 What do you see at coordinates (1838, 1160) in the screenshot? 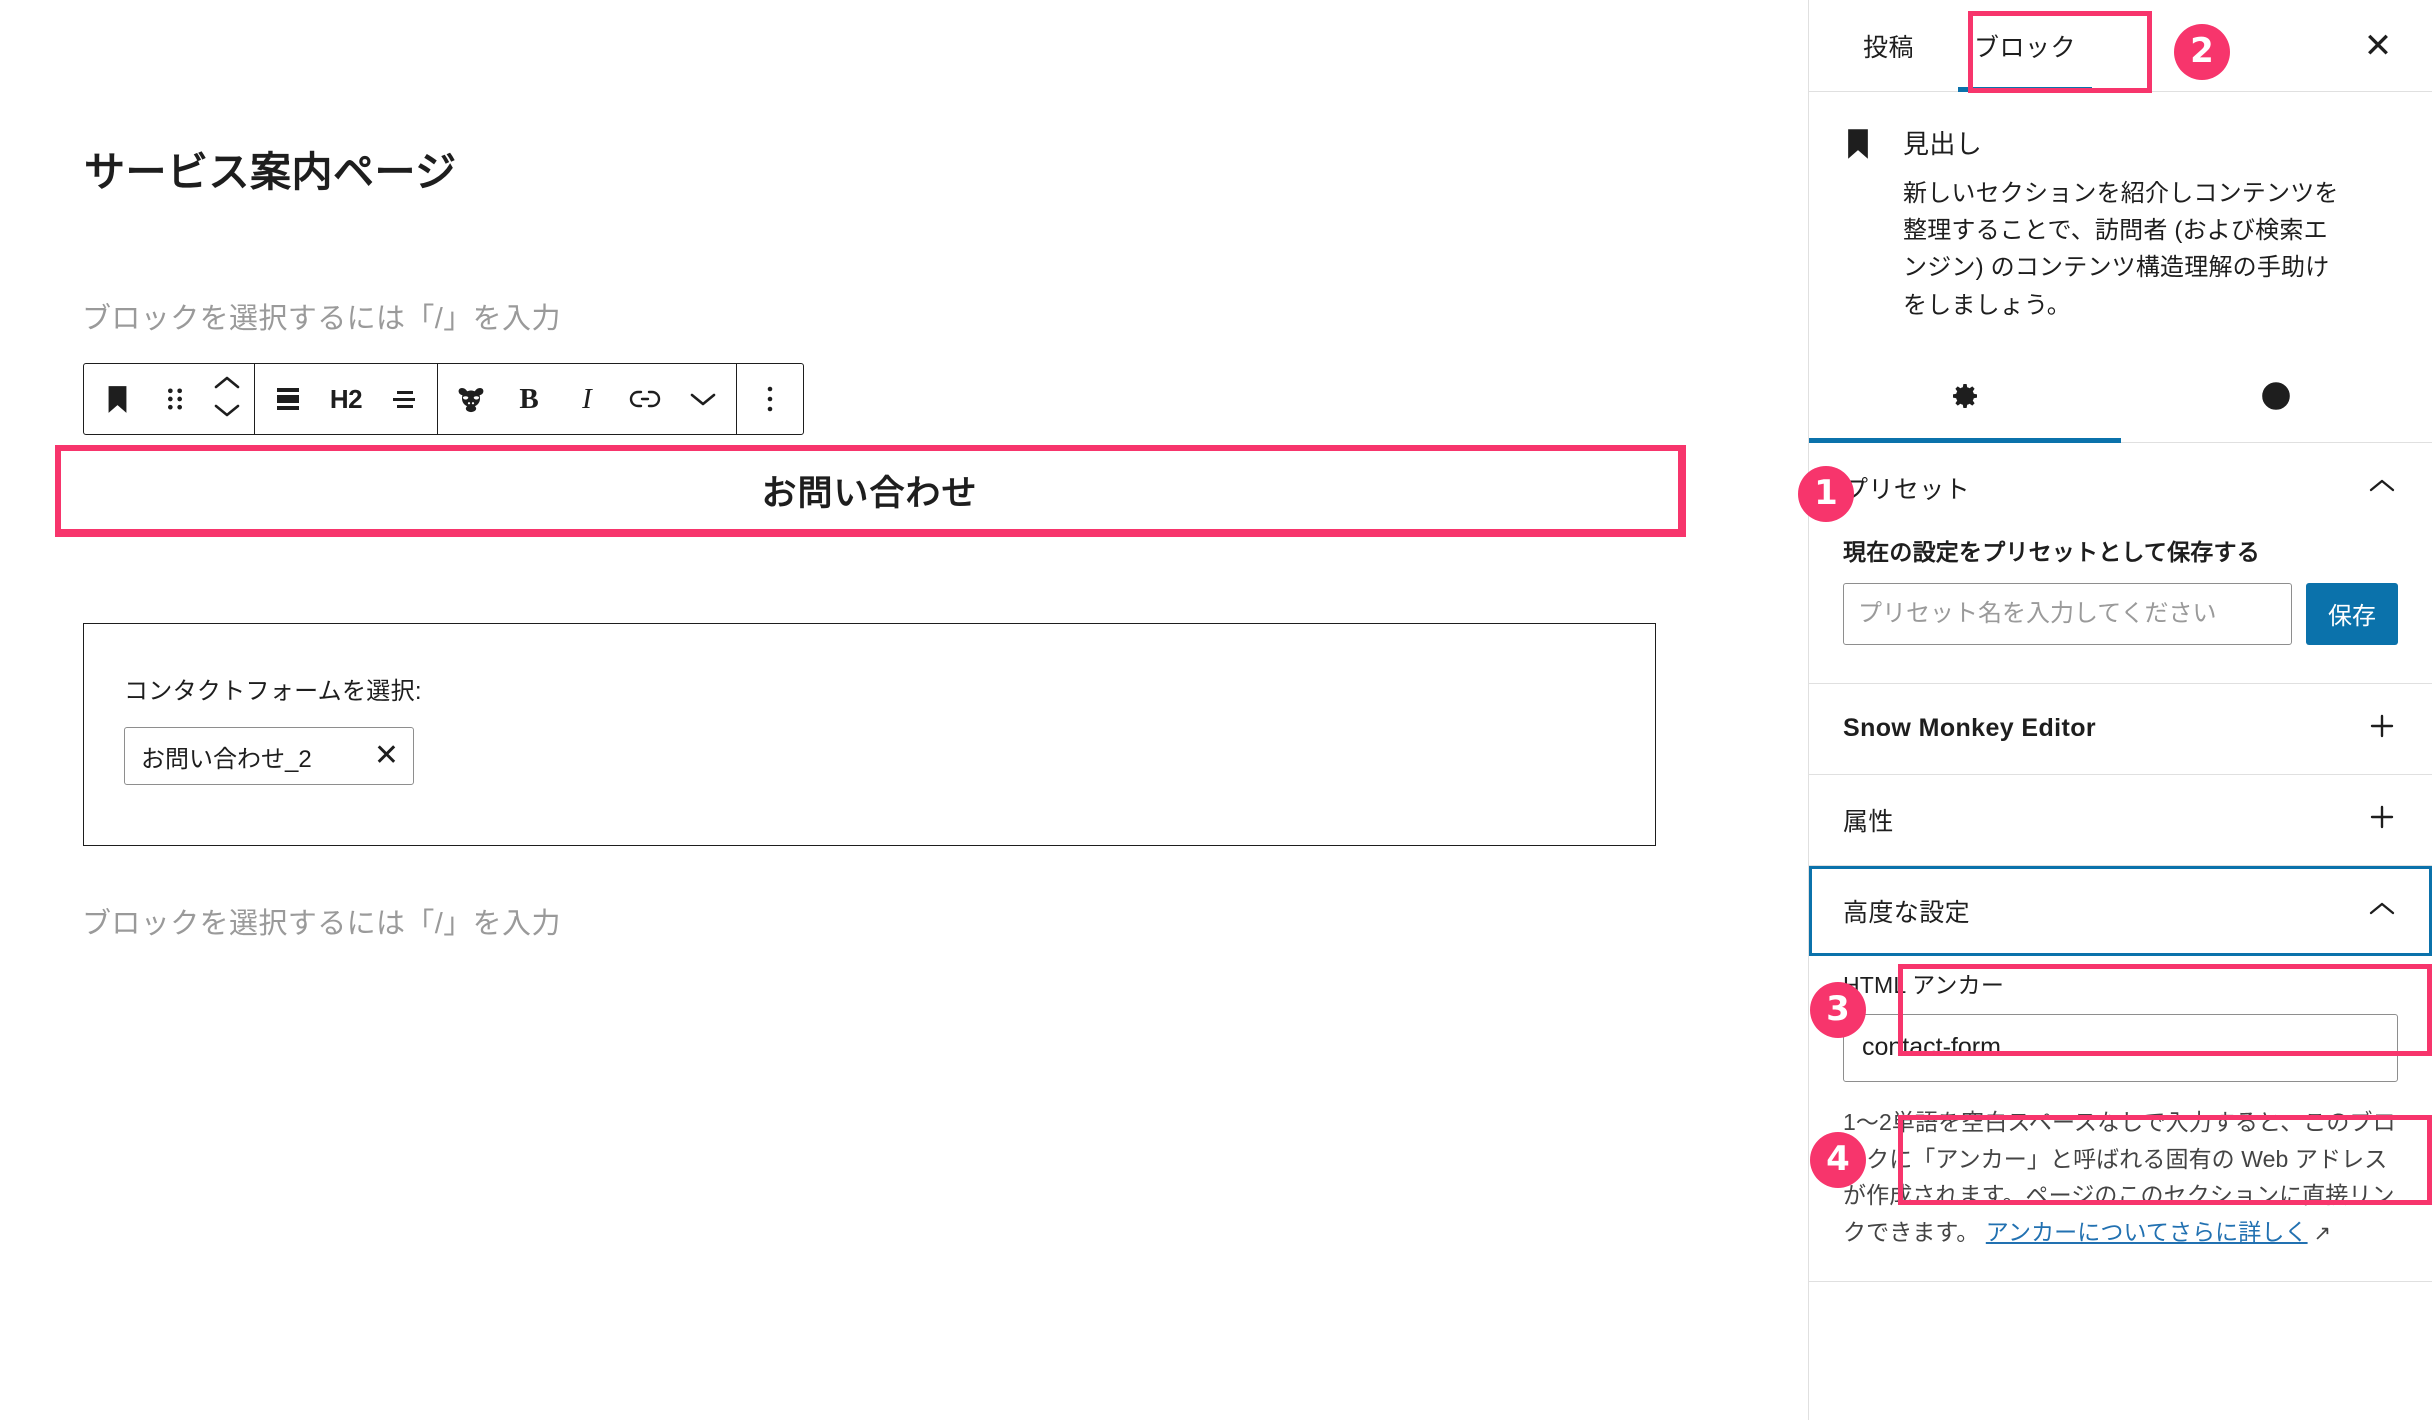
I see `badge-4: 4` at bounding box center [1838, 1160].